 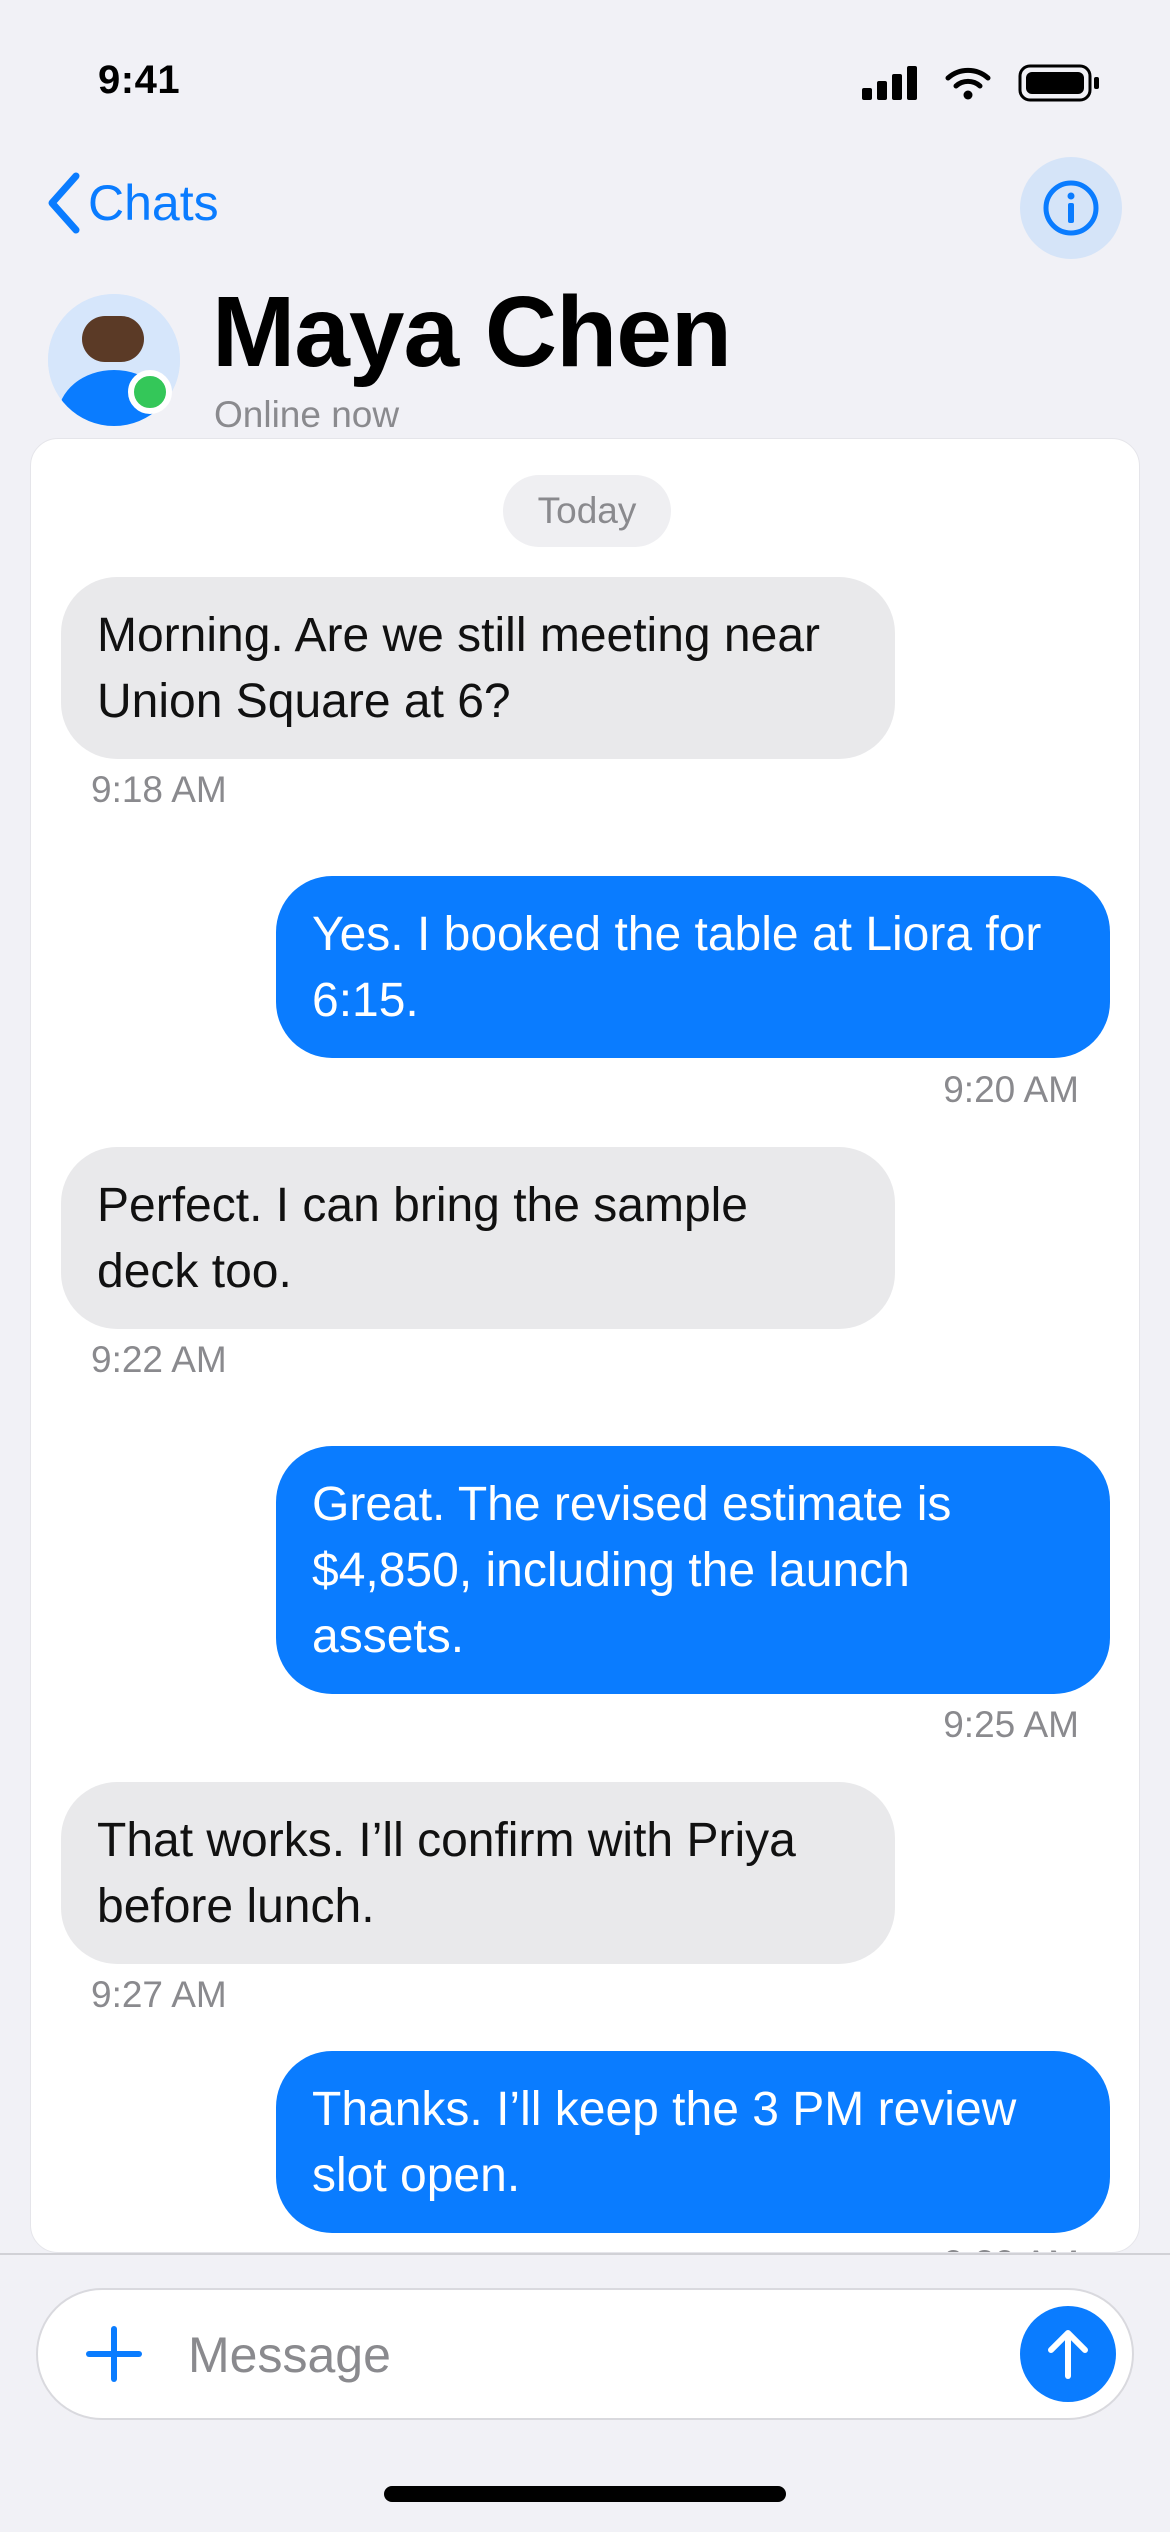 What do you see at coordinates (150, 392) in the screenshot?
I see `online-status-indicator` at bounding box center [150, 392].